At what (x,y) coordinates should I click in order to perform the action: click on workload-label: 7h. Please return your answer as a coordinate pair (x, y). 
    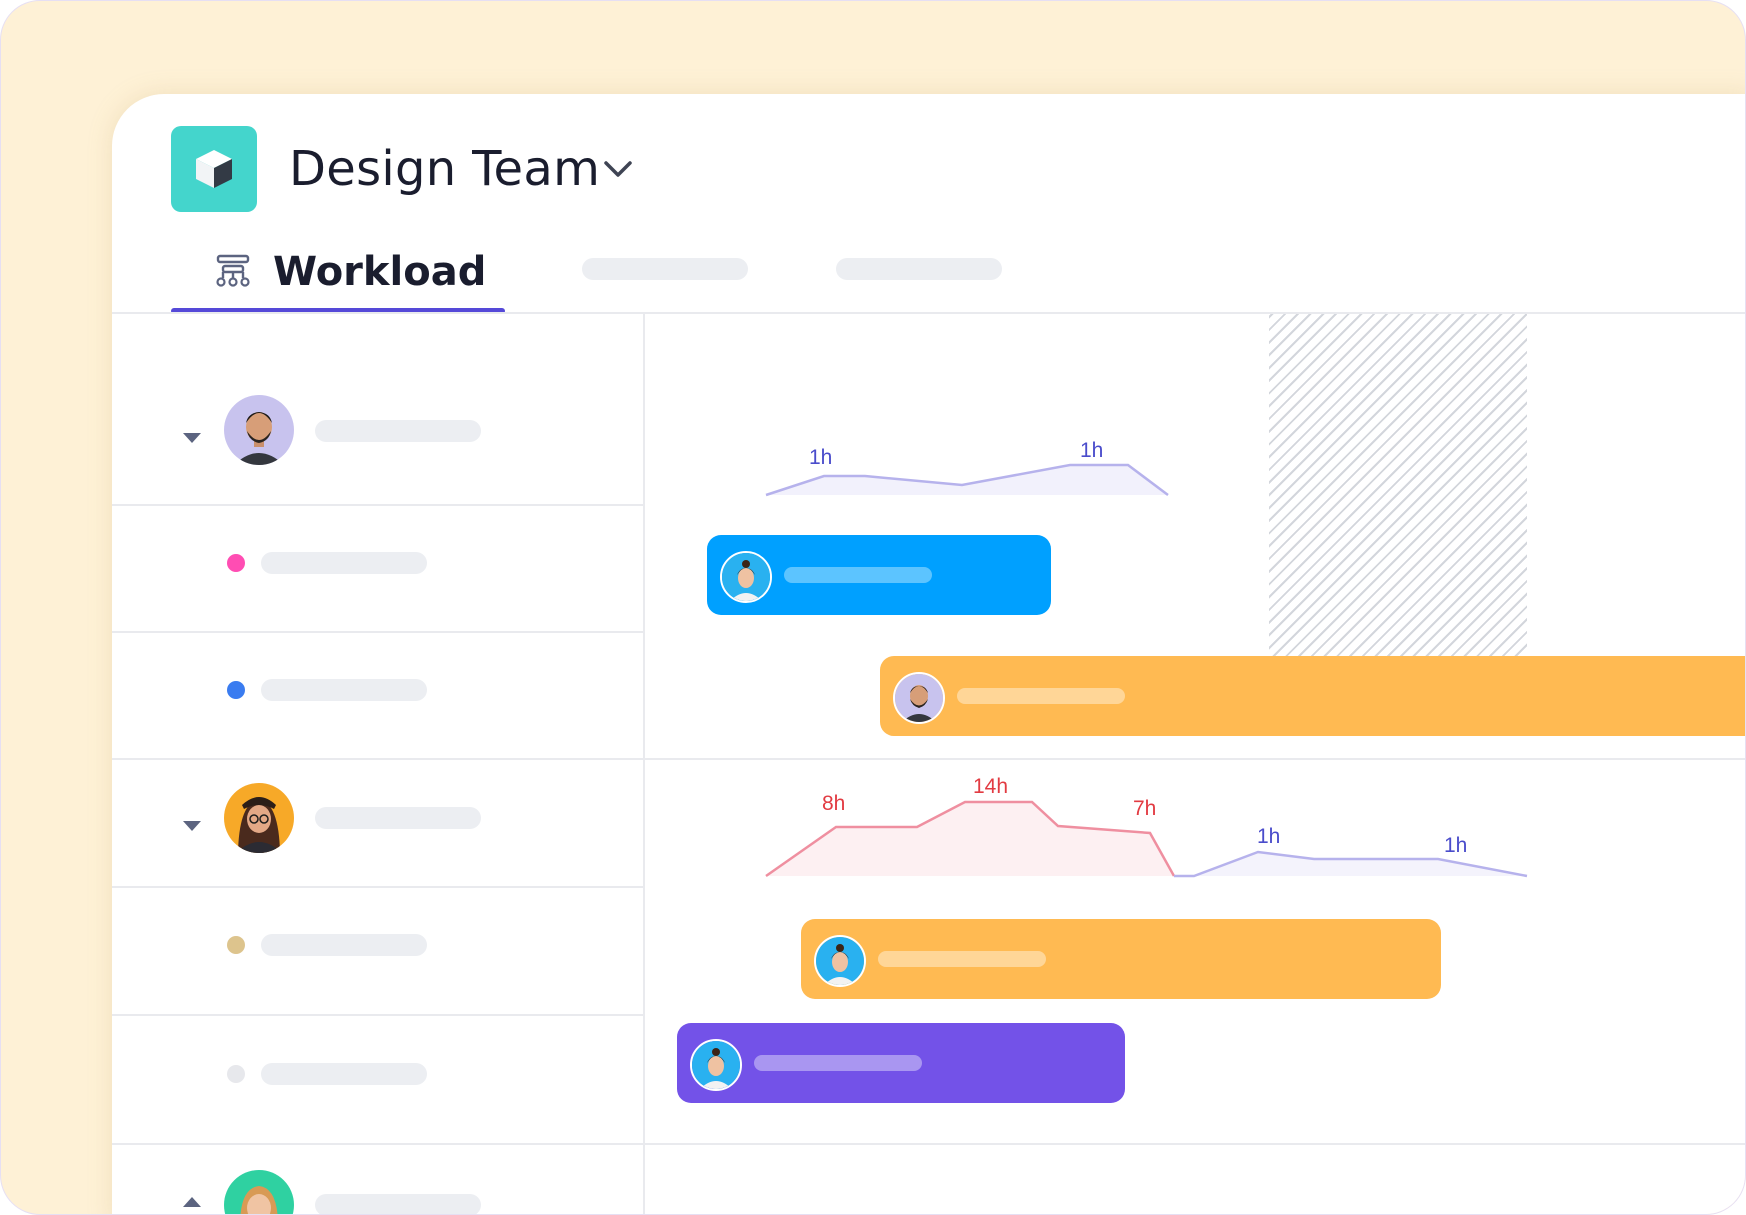
    Looking at the image, I should click on (1144, 808).